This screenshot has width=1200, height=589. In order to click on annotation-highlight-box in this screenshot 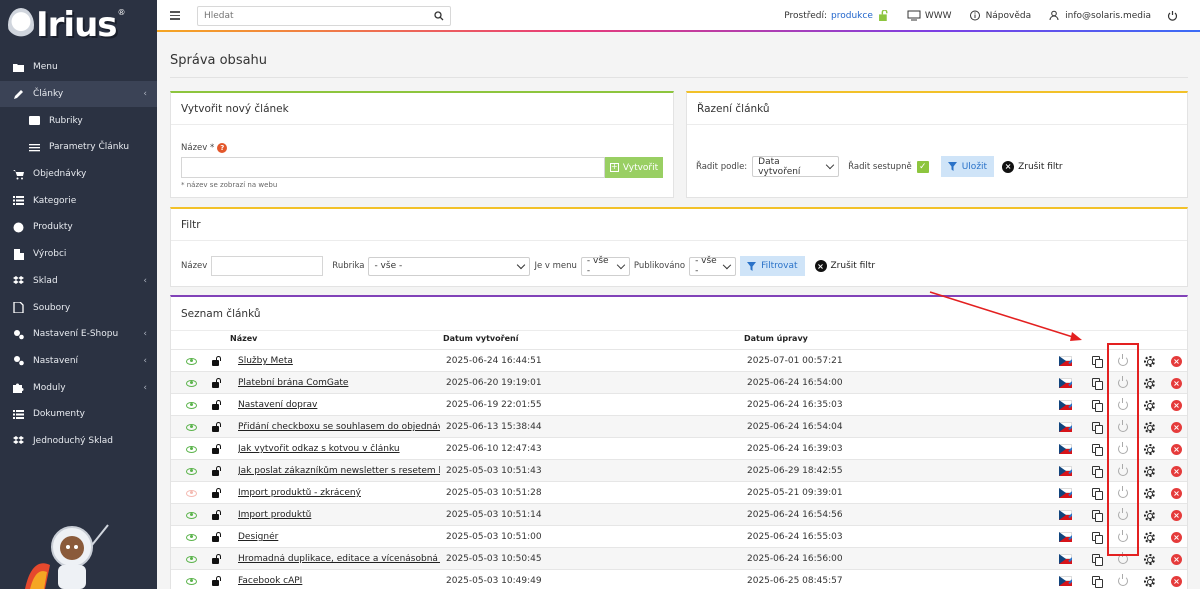, I will do `click(1123, 449)`.